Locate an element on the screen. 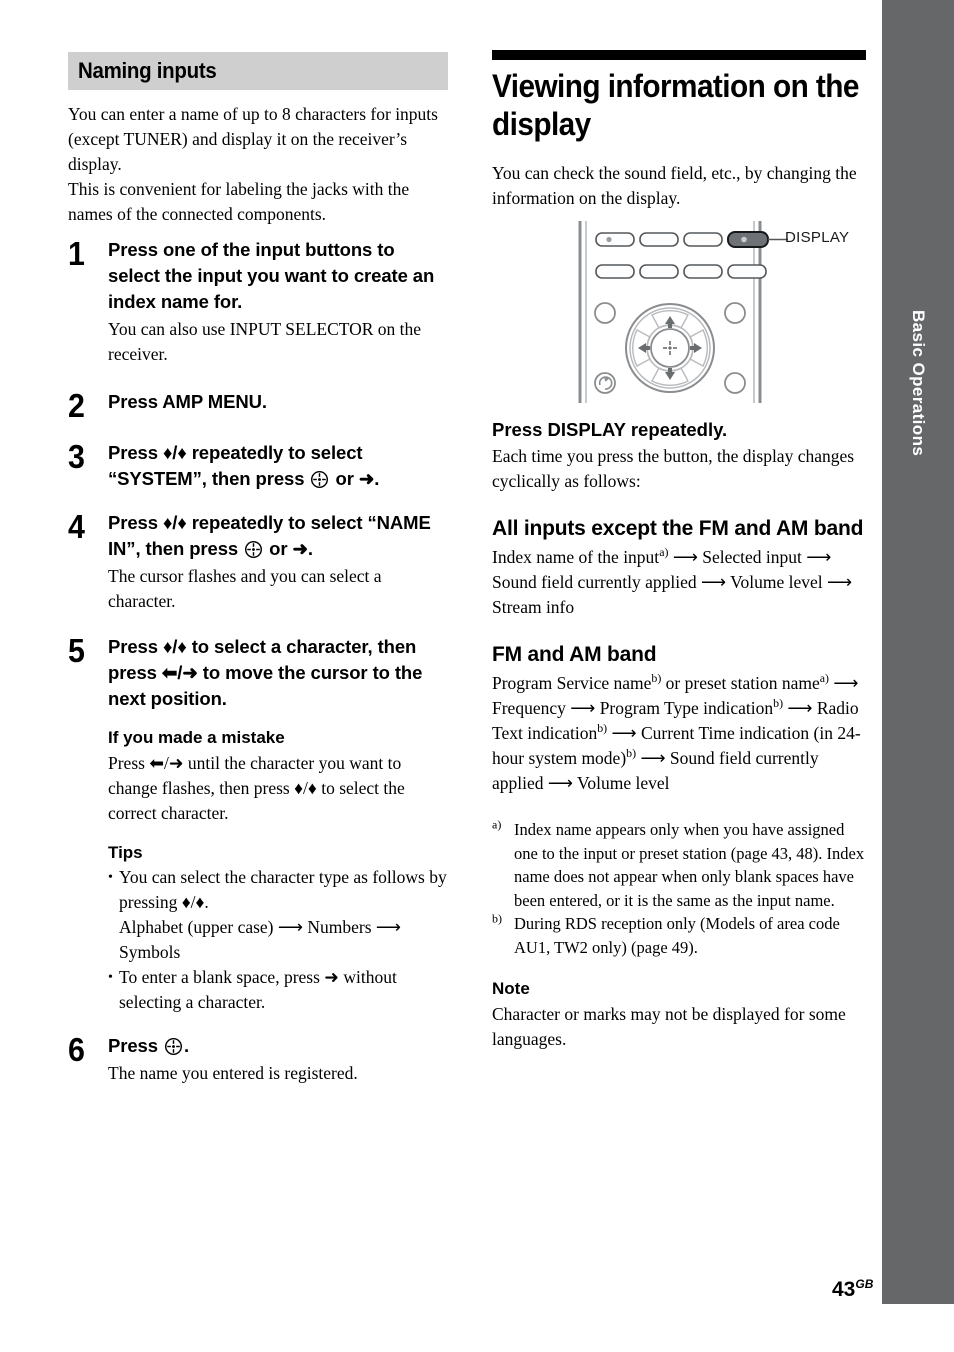  all-inputs-heading: All inputs except the FM and AM band is located at coordinates (678, 528).